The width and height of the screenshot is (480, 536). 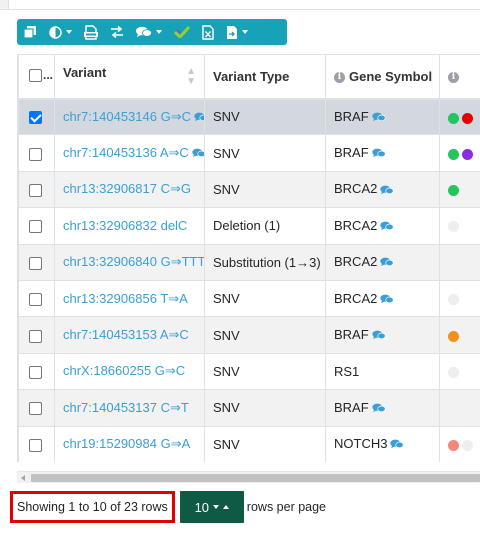 I want to click on variant-cell: chr7:140453146 G⇒C, so click(x=129, y=116).